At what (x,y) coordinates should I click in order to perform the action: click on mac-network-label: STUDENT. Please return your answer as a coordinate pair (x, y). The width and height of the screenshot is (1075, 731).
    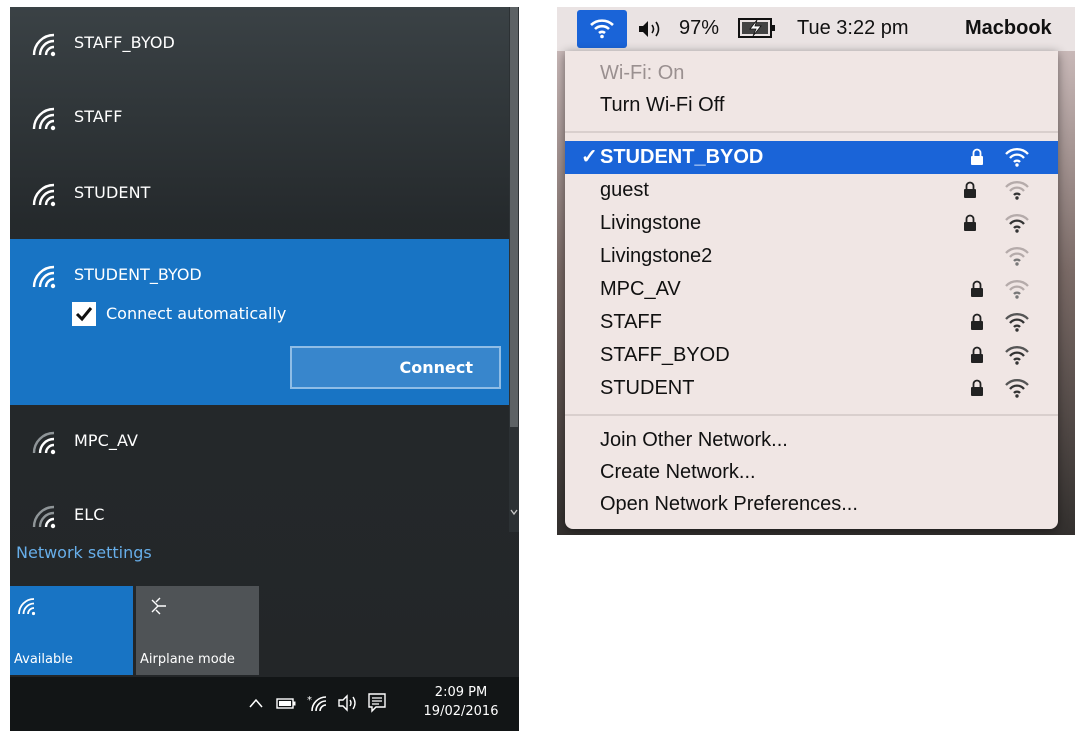
    Looking at the image, I should click on (647, 388).